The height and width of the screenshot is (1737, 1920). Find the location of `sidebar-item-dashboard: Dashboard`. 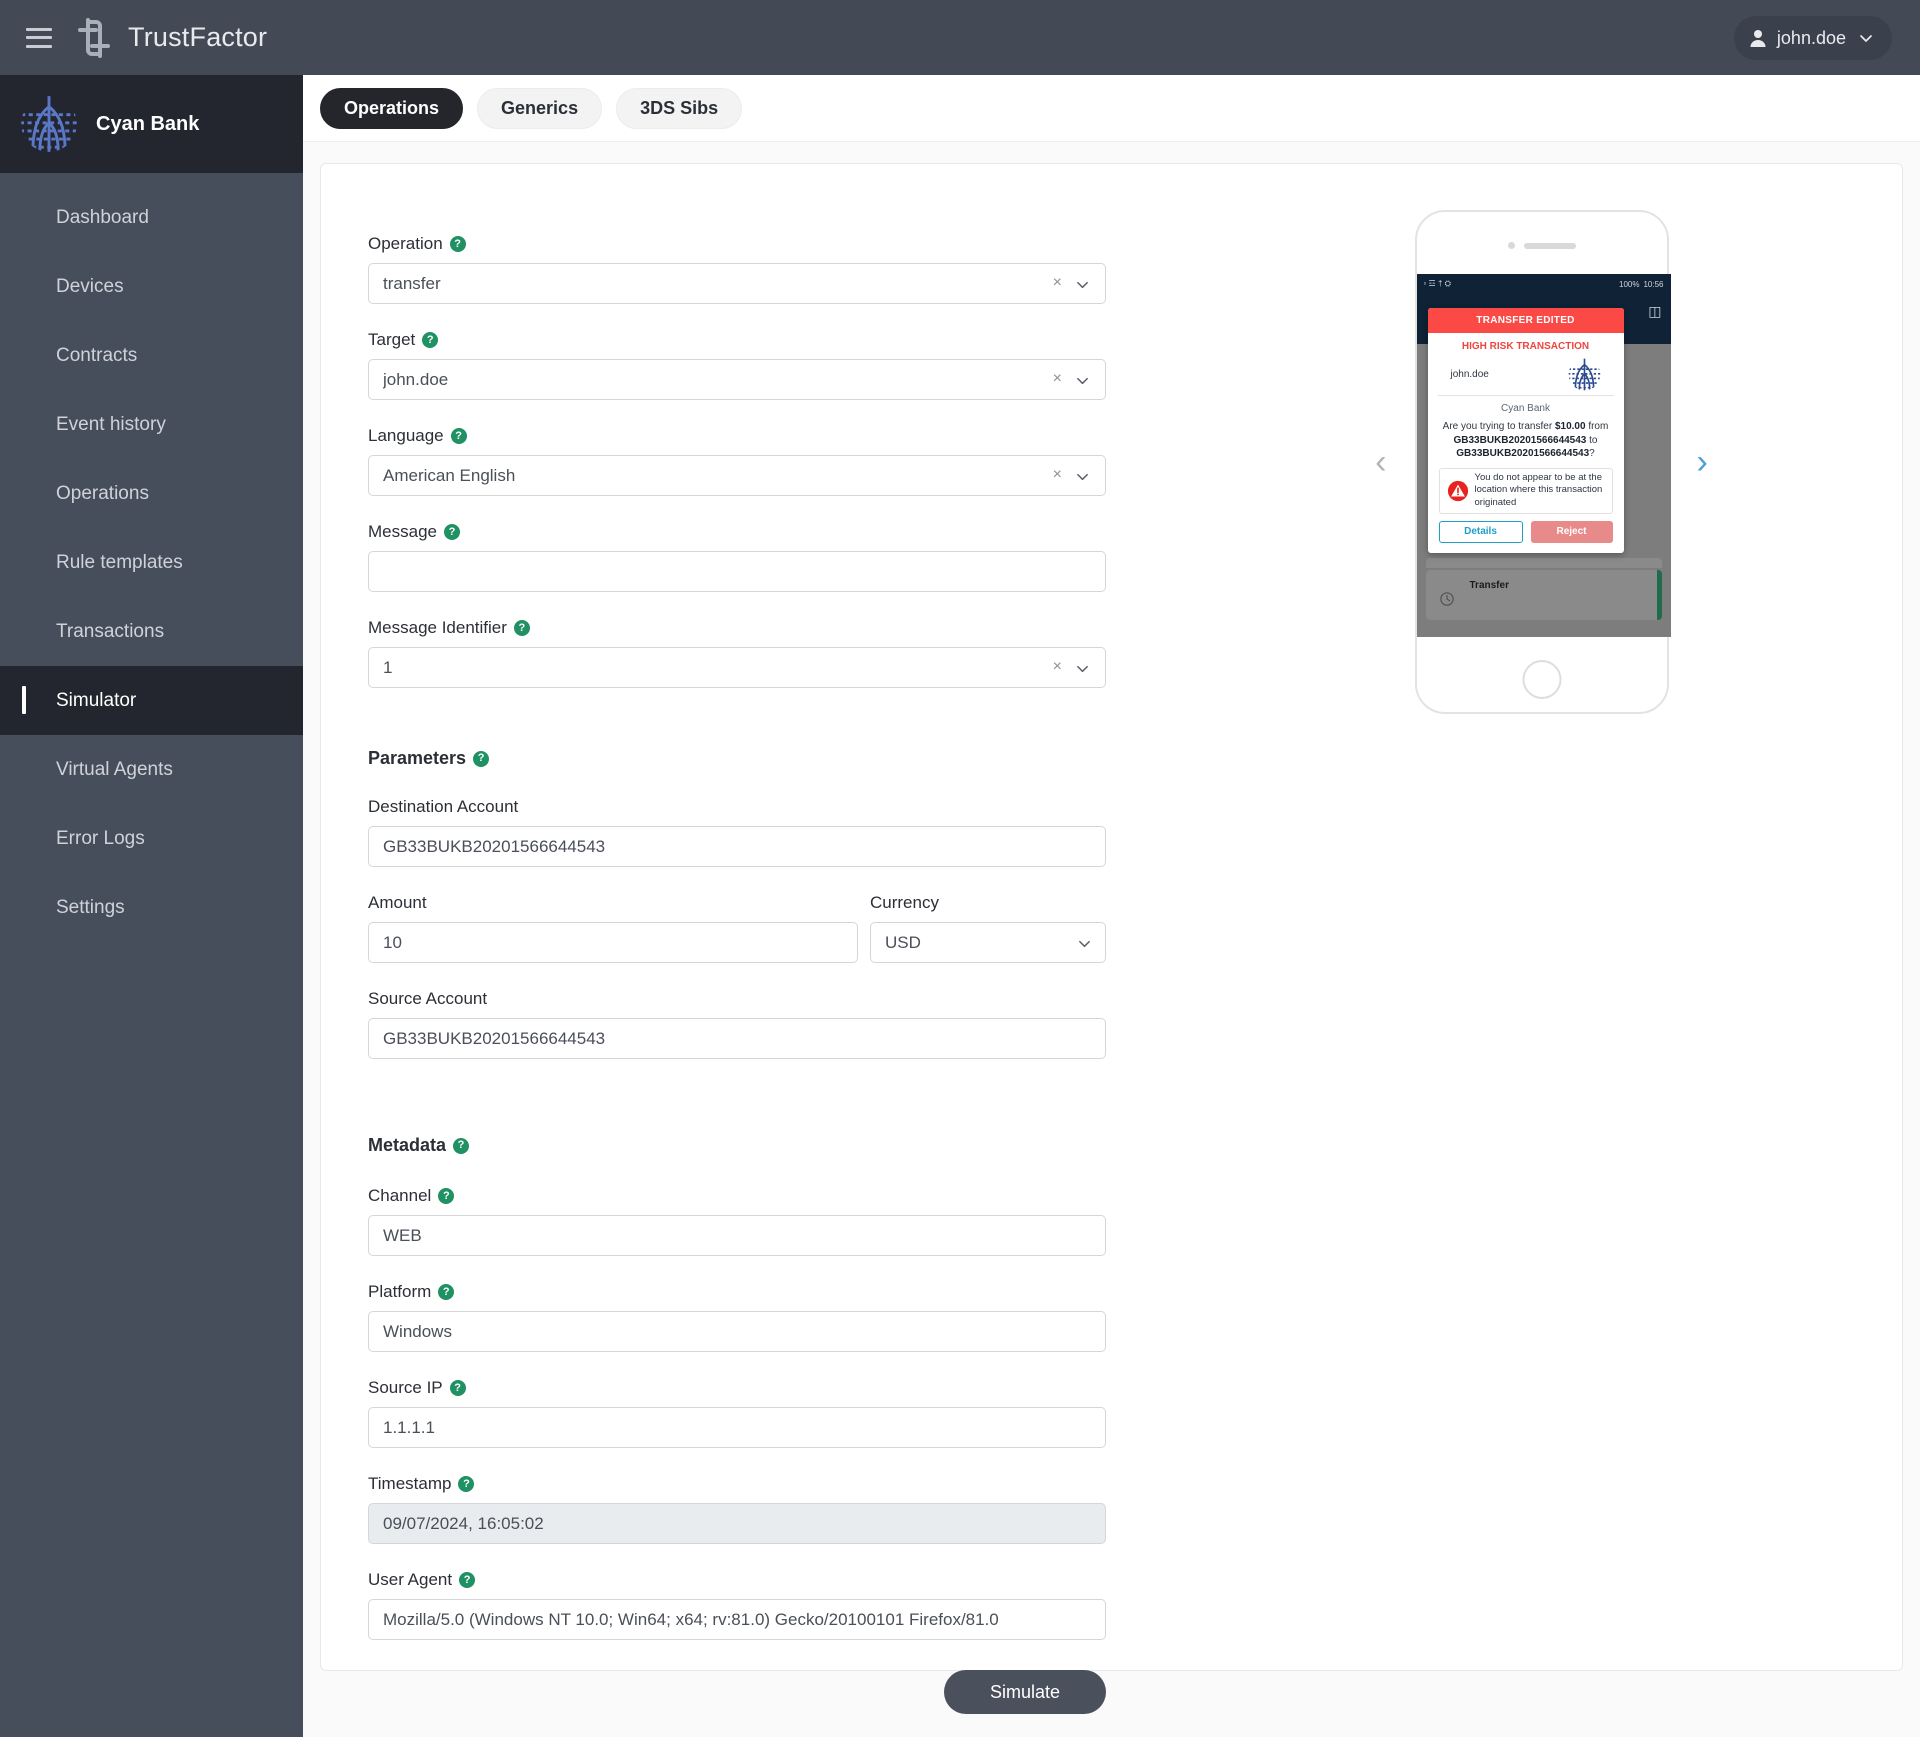

sidebar-item-dashboard: Dashboard is located at coordinates (151, 217).